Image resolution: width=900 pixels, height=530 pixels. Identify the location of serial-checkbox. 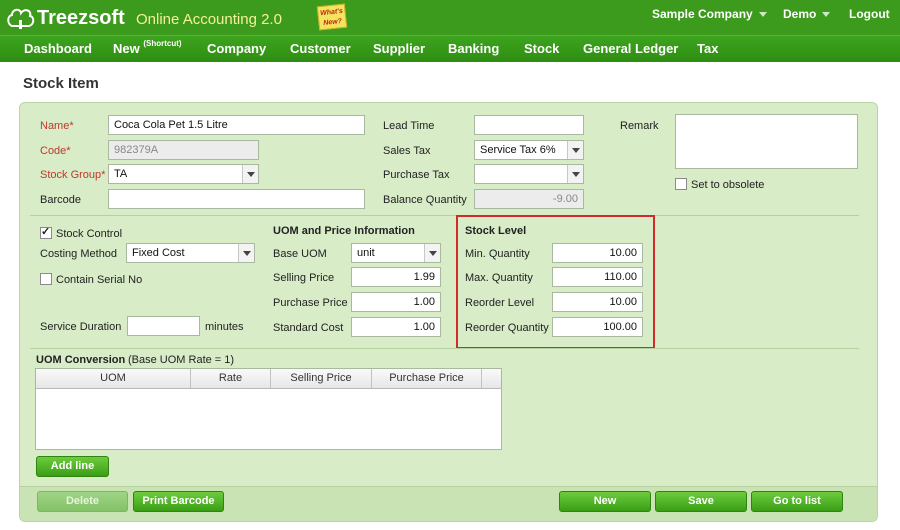
(46, 279).